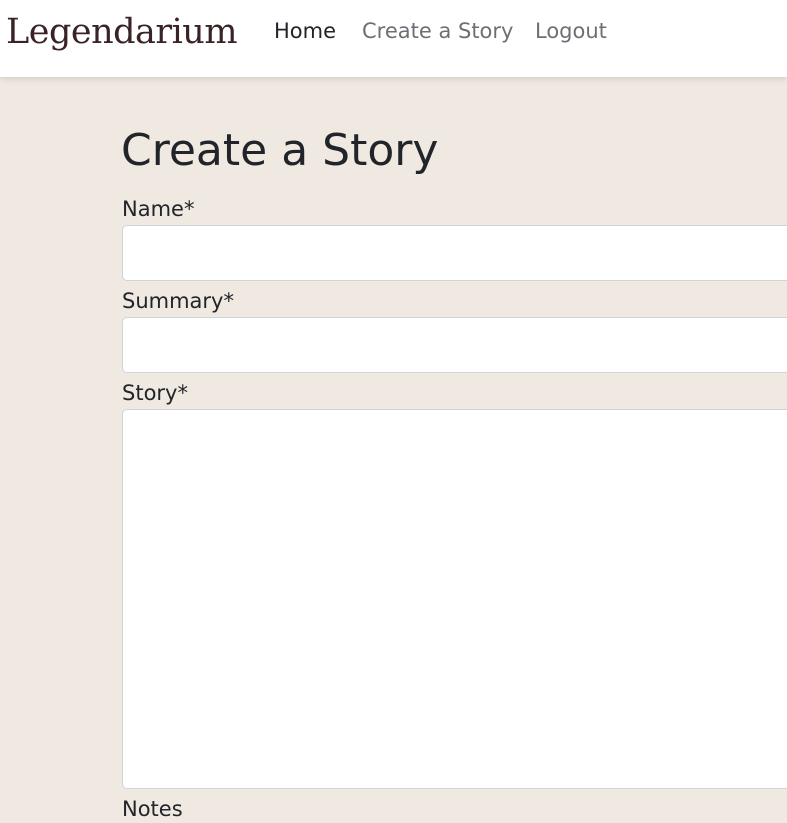 This screenshot has height=823, width=787. I want to click on nav-link-create-story: Create a Story, so click(437, 31).